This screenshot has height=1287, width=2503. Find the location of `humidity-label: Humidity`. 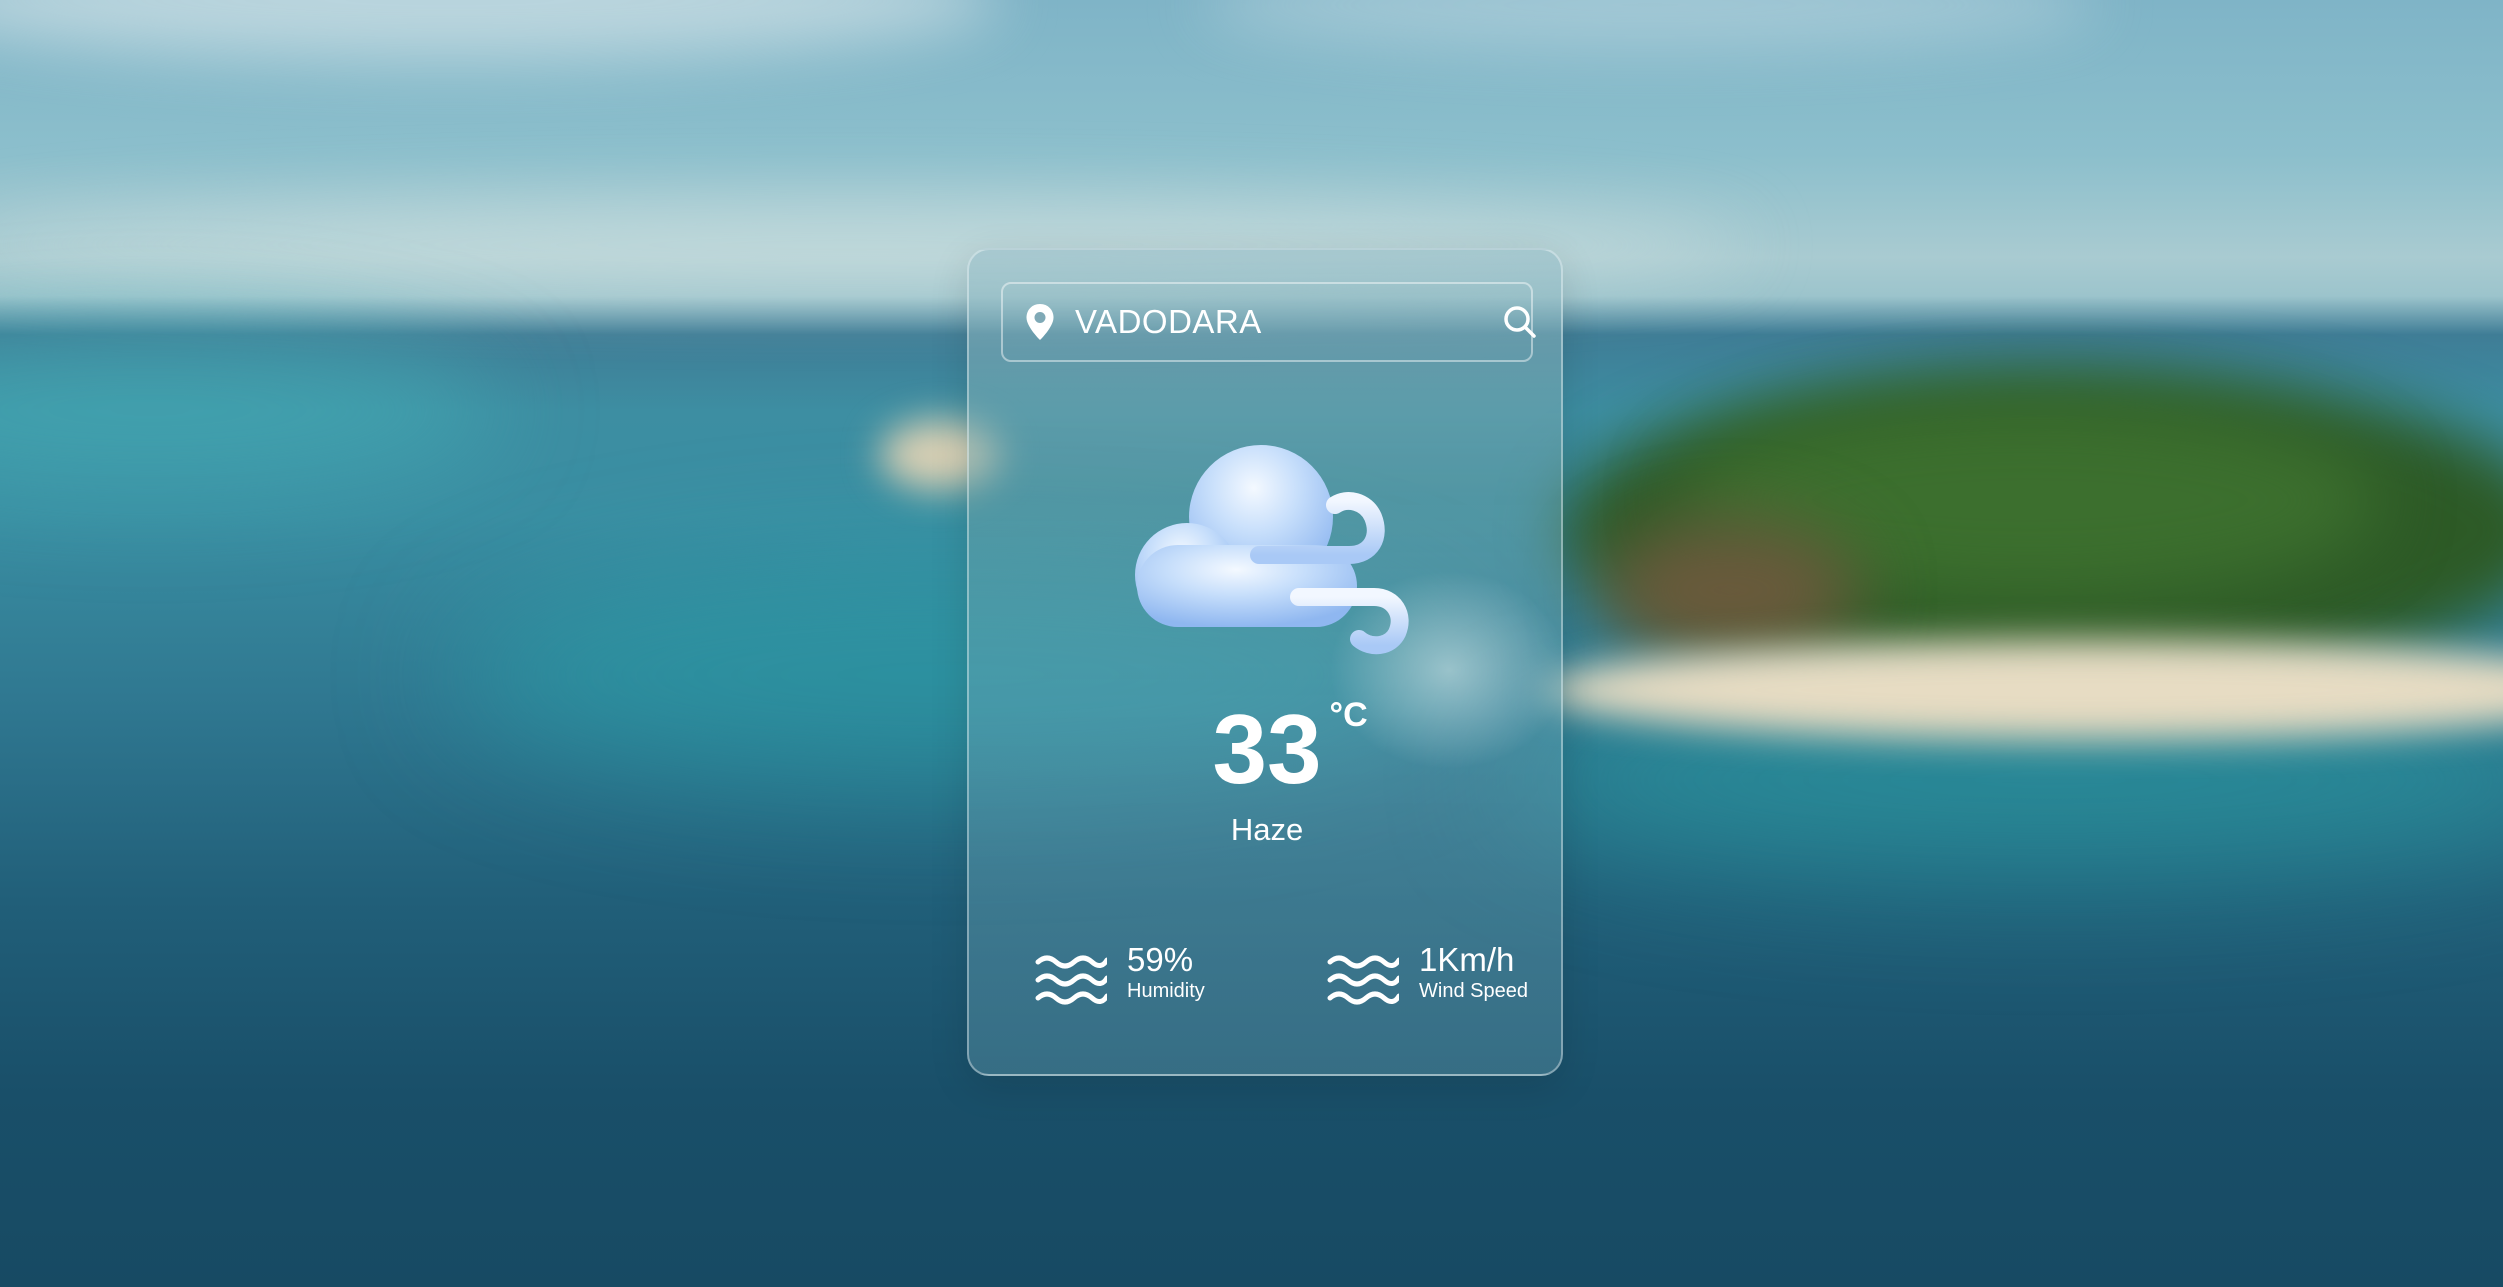

humidity-label: Humidity is located at coordinates (1166, 991).